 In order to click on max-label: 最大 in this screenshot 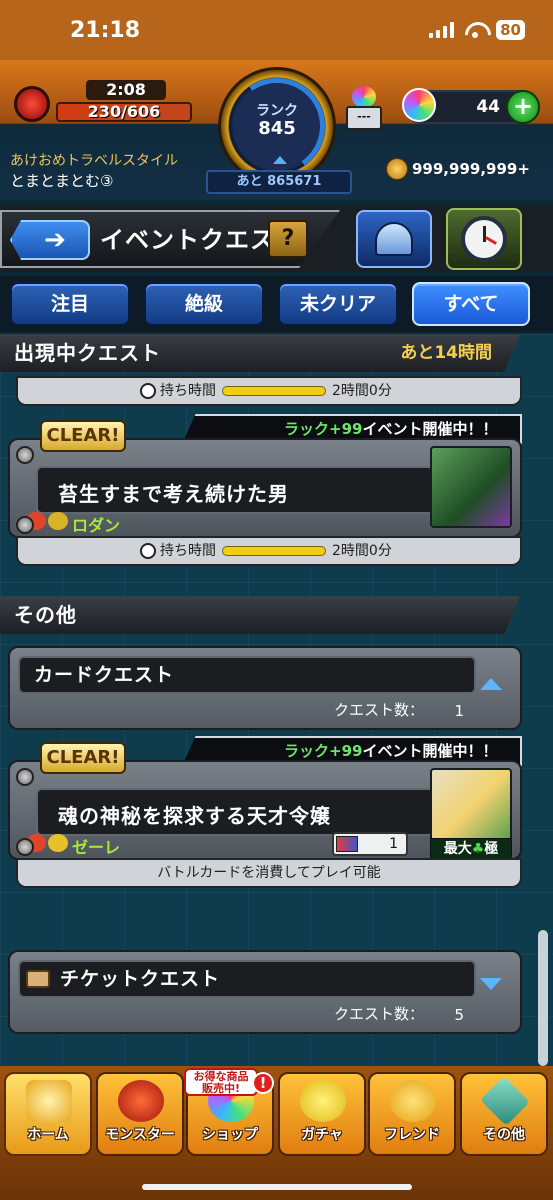, I will do `click(457, 849)`.